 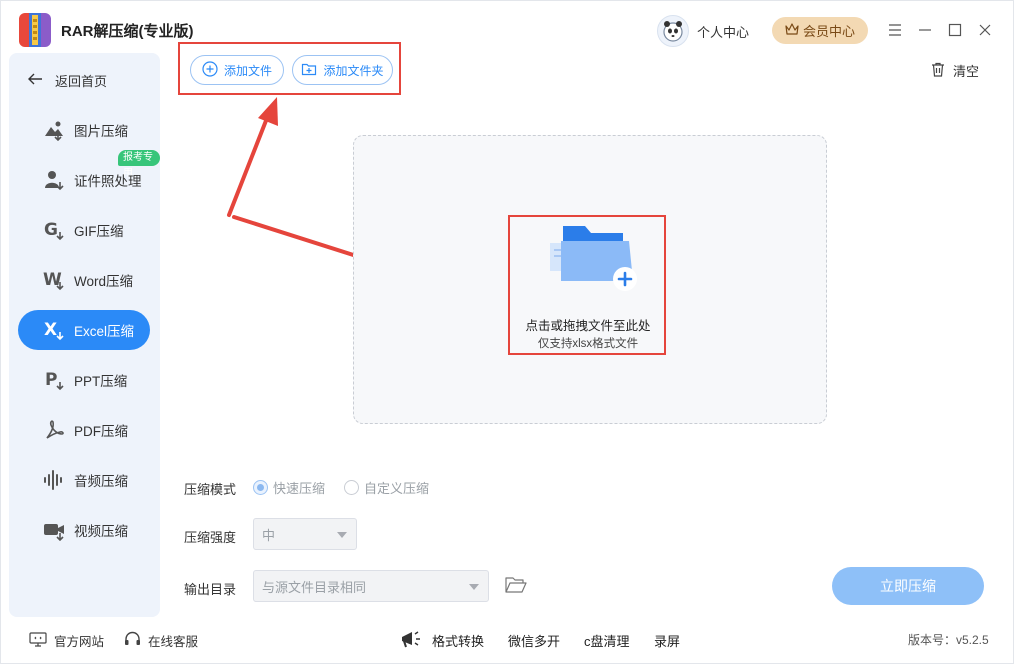 I want to click on compress-mode-label: 压缩模式, so click(x=210, y=489).